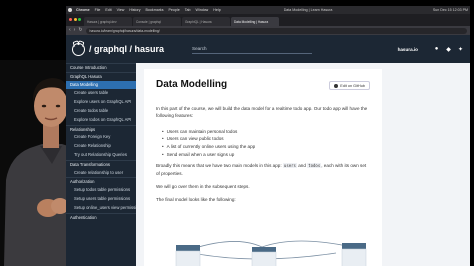  What do you see at coordinates (78, 49) in the screenshot?
I see `hasura-logo-icon` at bounding box center [78, 49].